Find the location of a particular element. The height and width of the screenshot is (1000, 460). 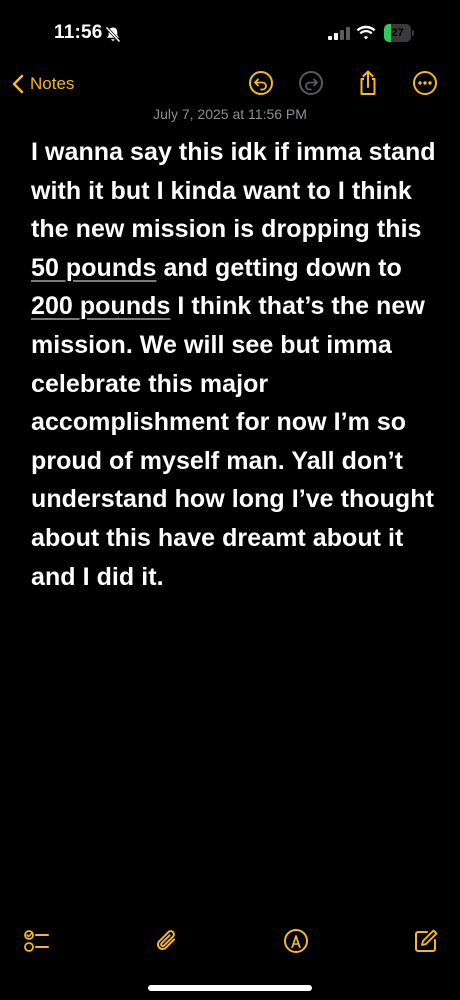

compose-icon is located at coordinates (426, 941).